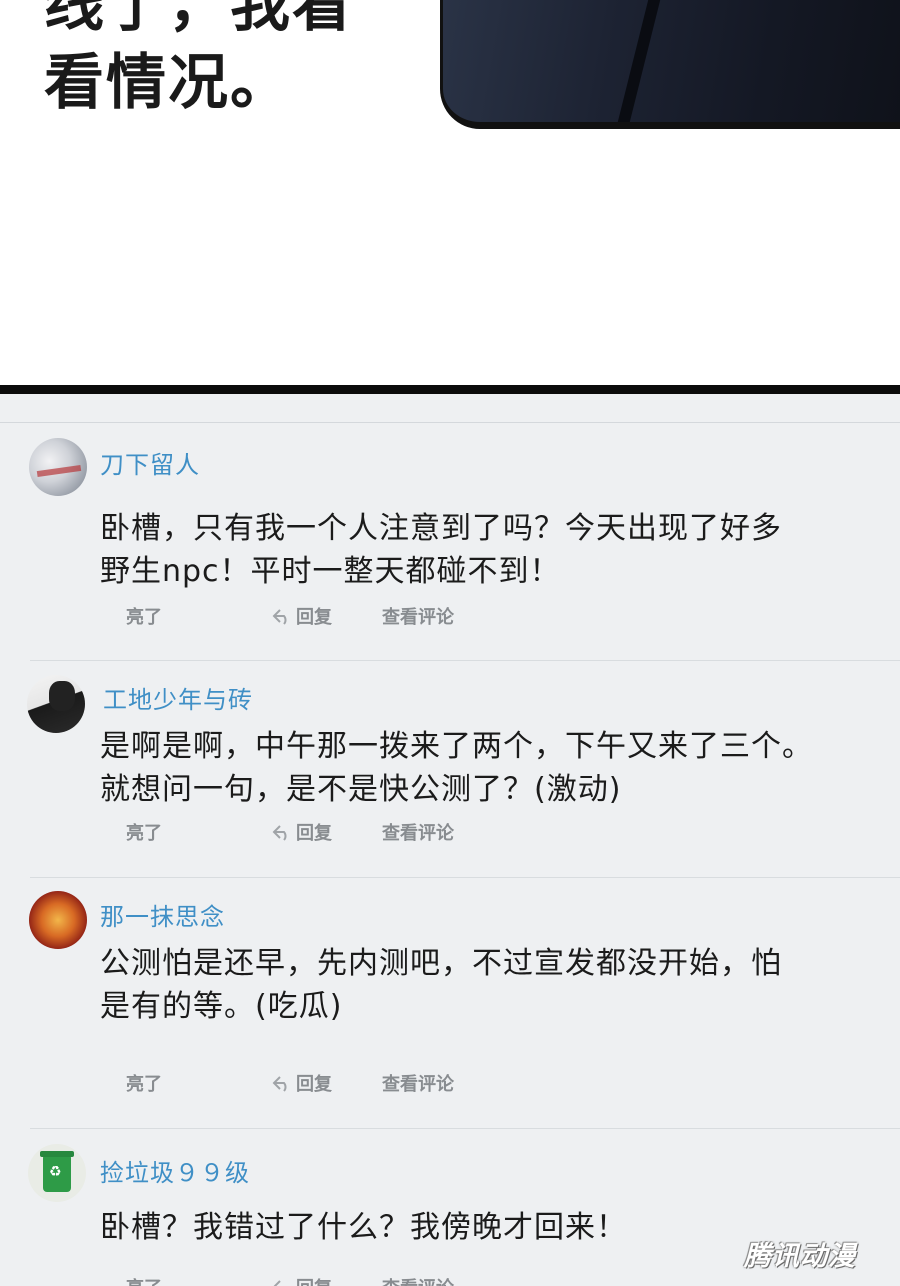 Image resolution: width=900 pixels, height=1286 pixels. I want to click on comment-body-line: 卧槽，只有我一个人注意到了吗？今天出现了好多, so click(441, 528).